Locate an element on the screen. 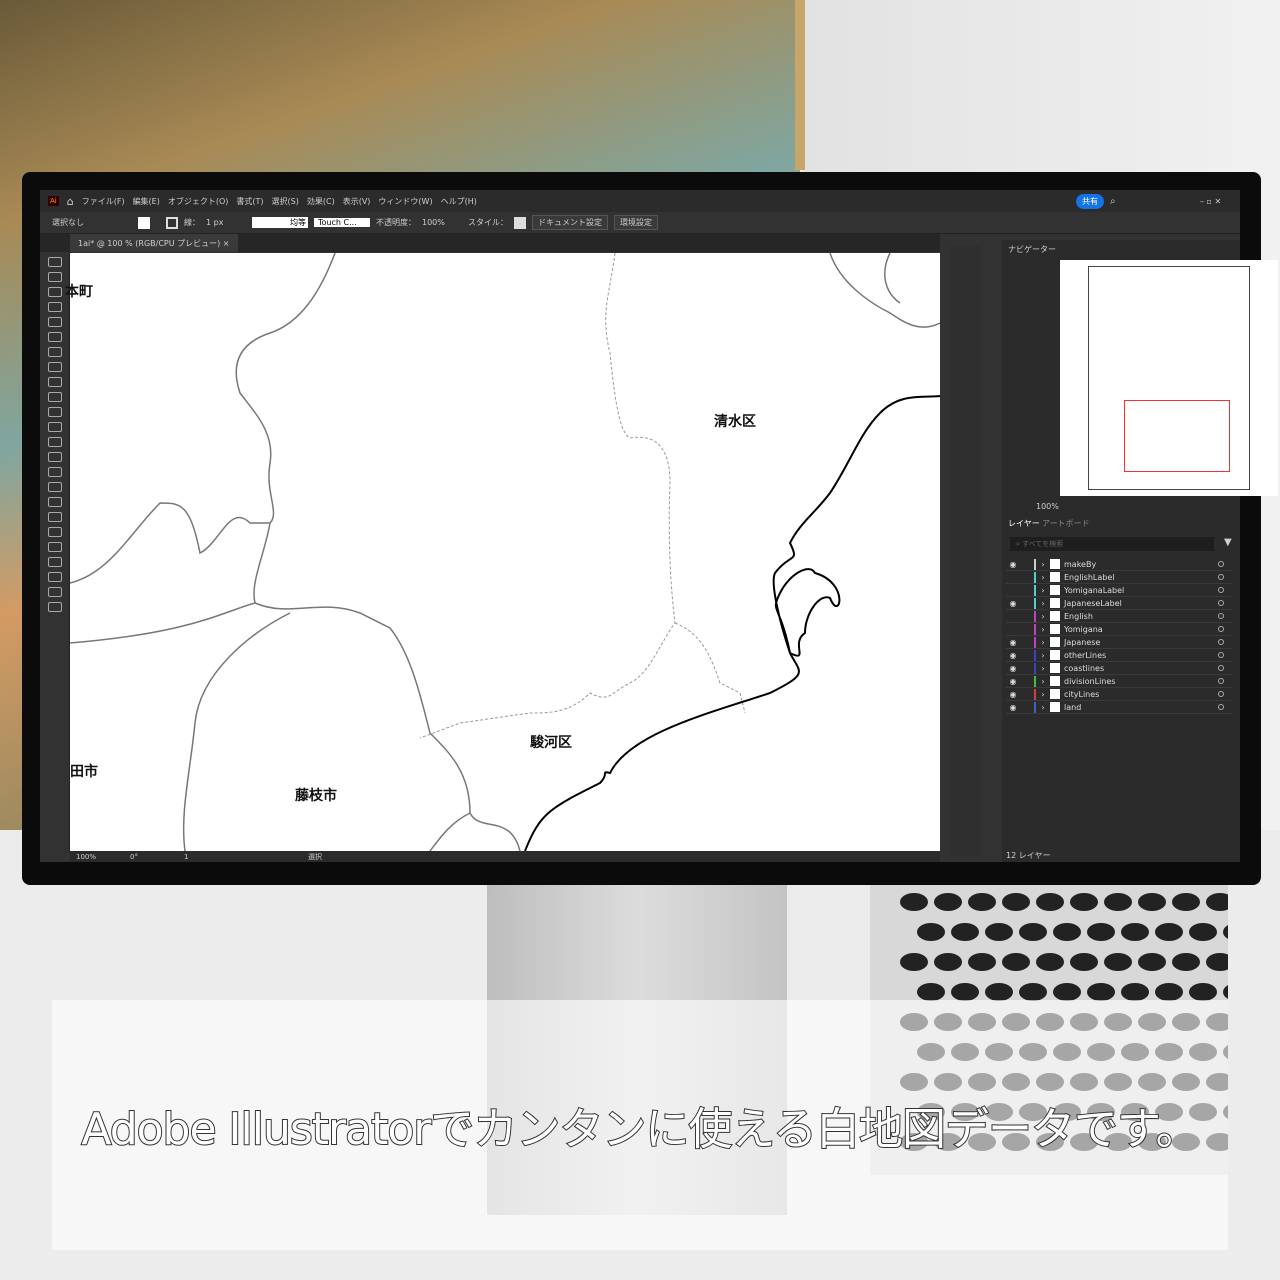 The height and width of the screenshot is (1280, 1280). document-tab: 1ai* @ 100 % (RGB/CPU プレビュー) × is located at coordinates (154, 243).